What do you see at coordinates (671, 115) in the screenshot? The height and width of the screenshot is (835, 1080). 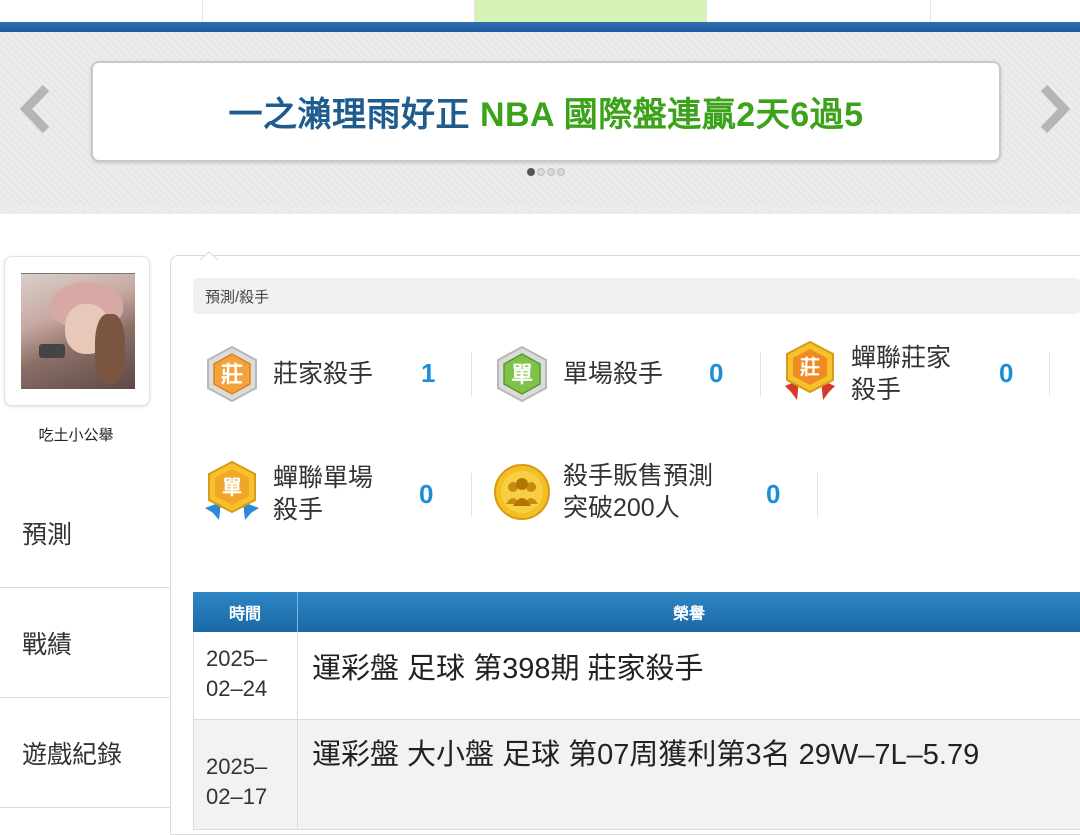 I see `banner-title-highlight: NBA 國際盤連贏2天6過5` at bounding box center [671, 115].